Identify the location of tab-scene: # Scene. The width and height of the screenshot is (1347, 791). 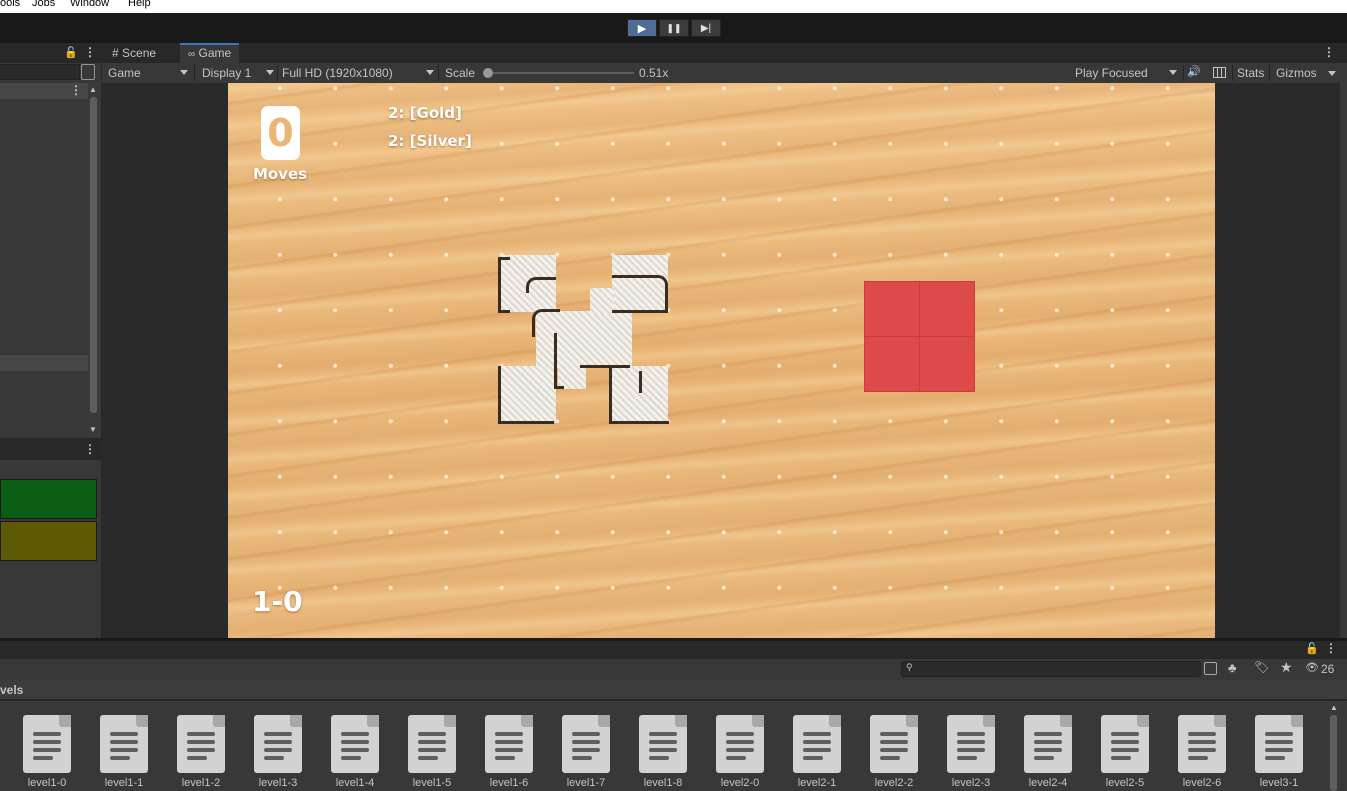
(134, 53).